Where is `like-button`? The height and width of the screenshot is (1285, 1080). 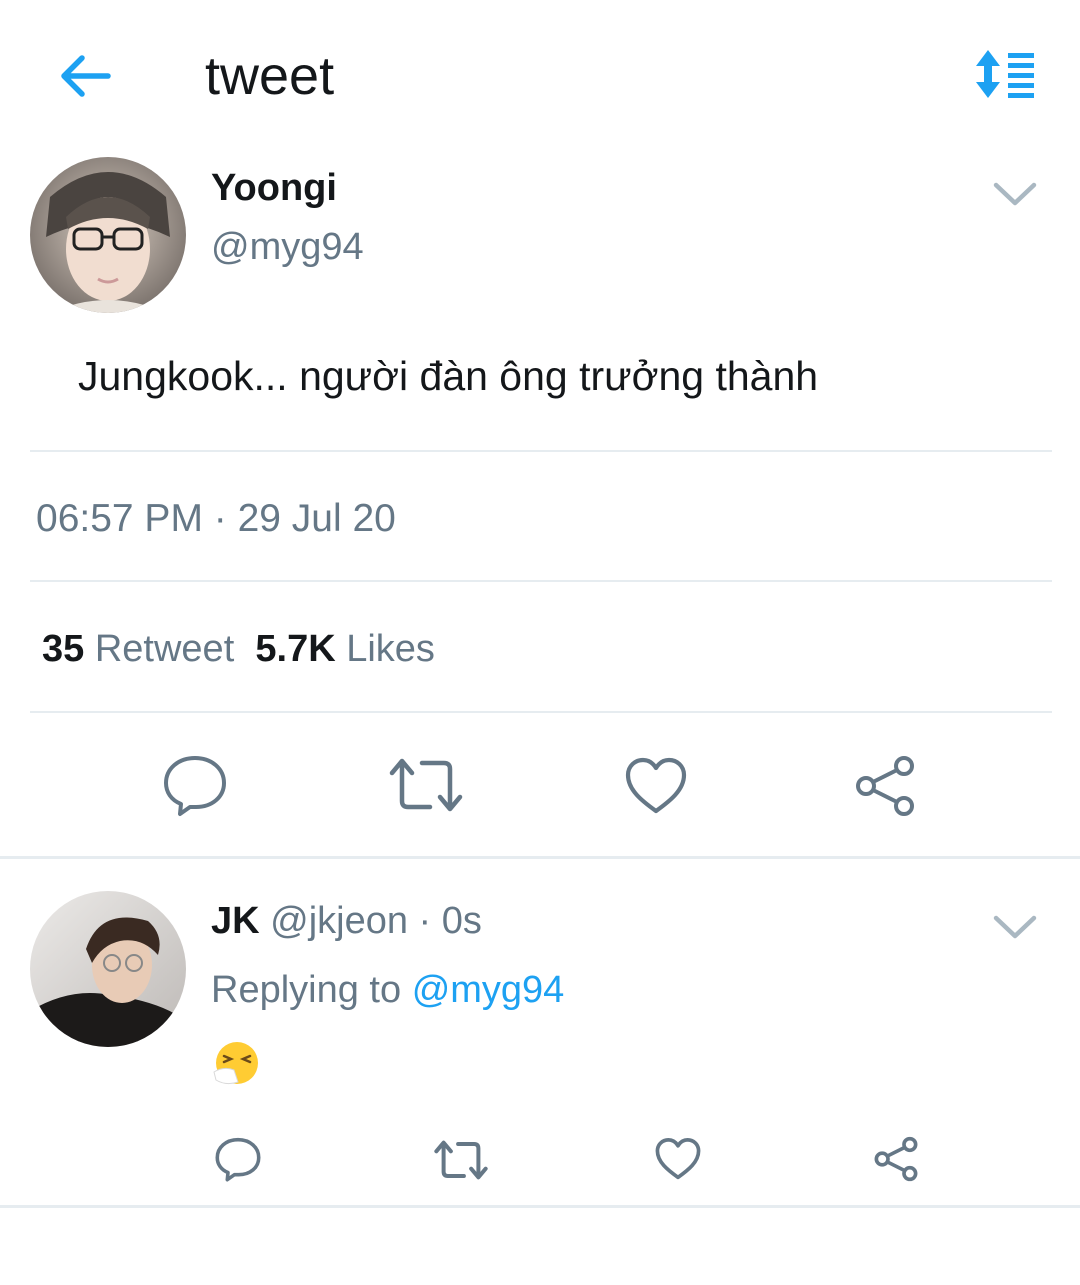 like-button is located at coordinates (656, 786).